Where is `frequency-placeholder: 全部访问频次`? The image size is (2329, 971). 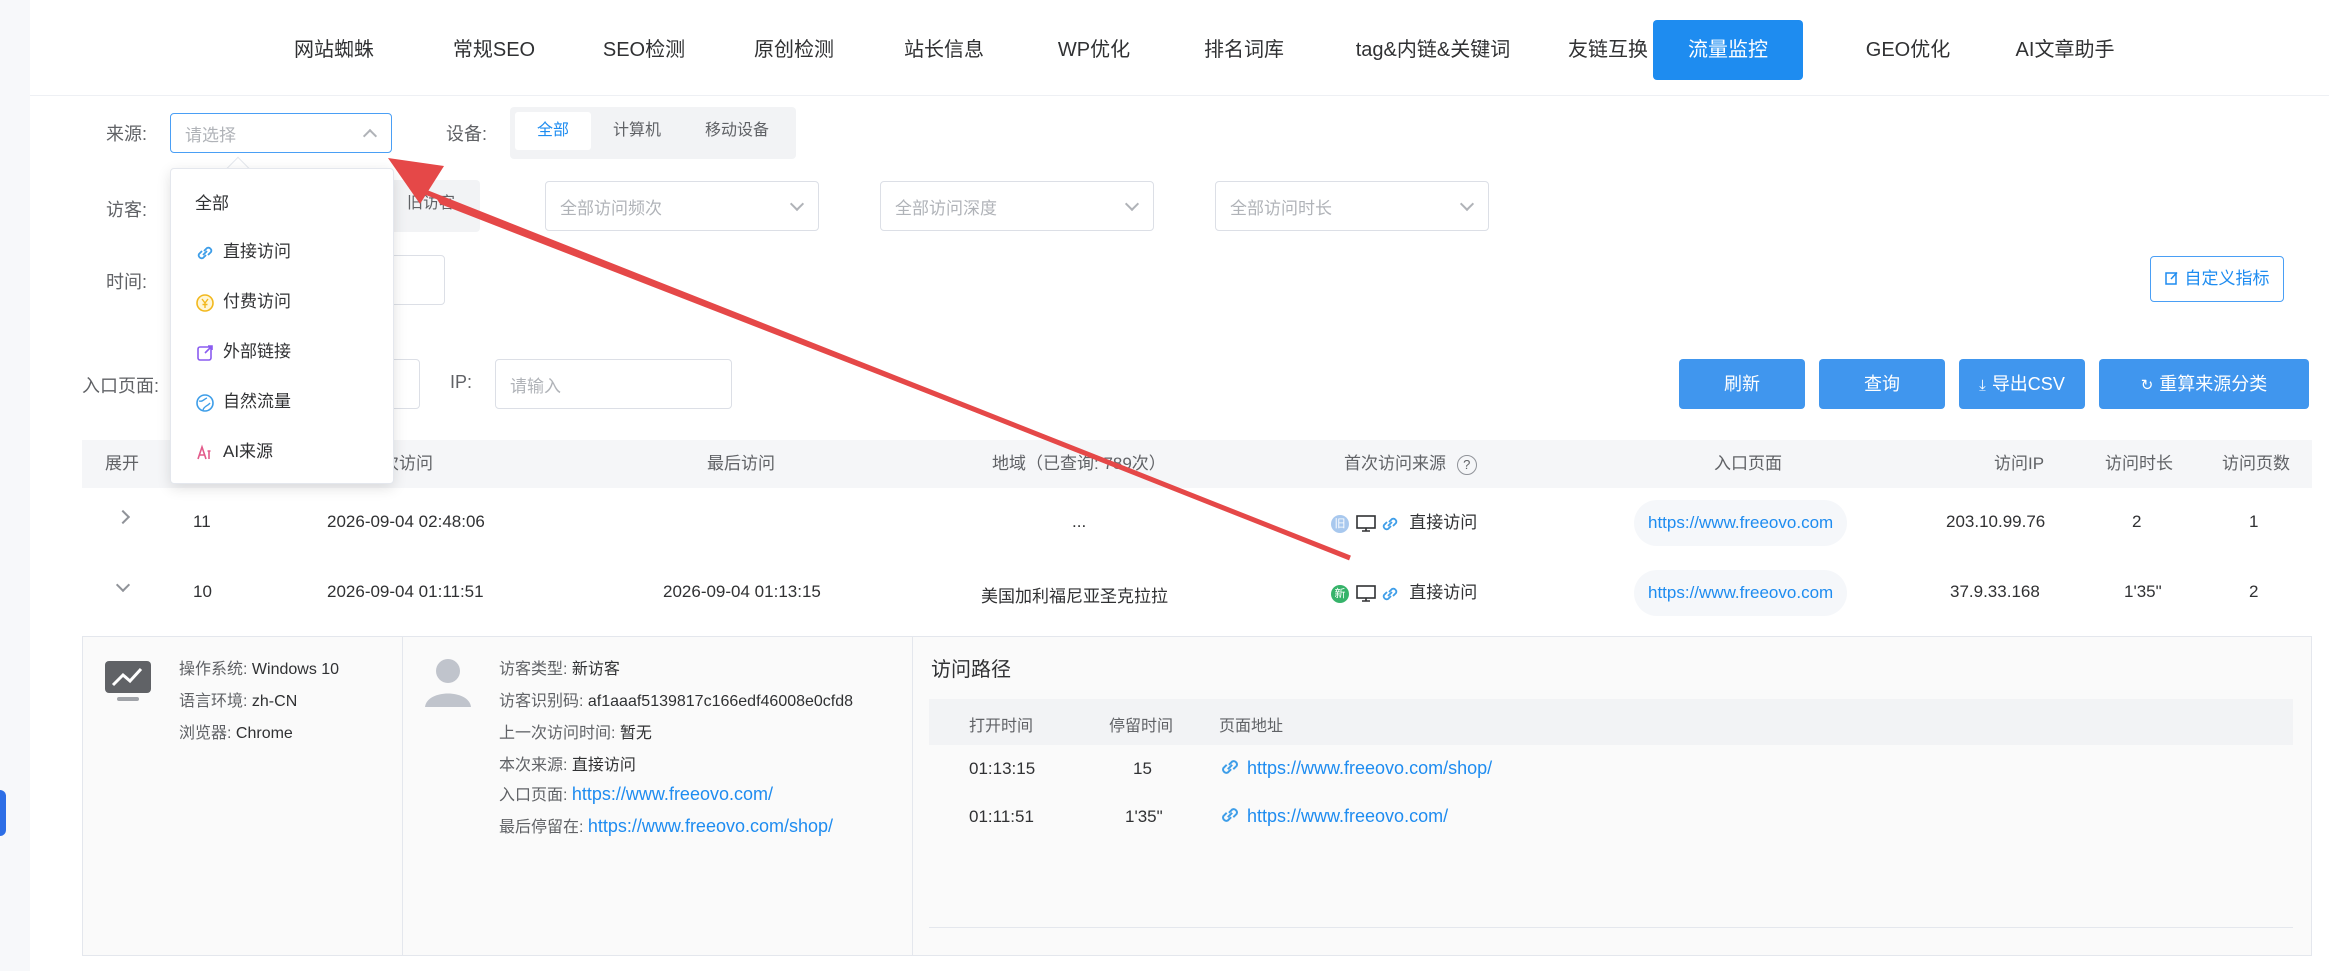 frequency-placeholder: 全部访问频次 is located at coordinates (611, 208).